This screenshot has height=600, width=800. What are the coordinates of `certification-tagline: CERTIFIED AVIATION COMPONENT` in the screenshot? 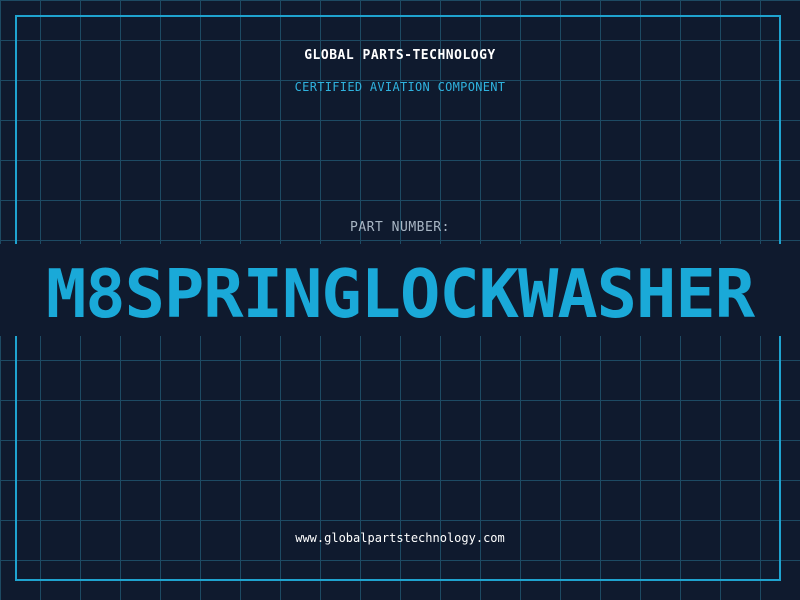 It's located at (400, 87).